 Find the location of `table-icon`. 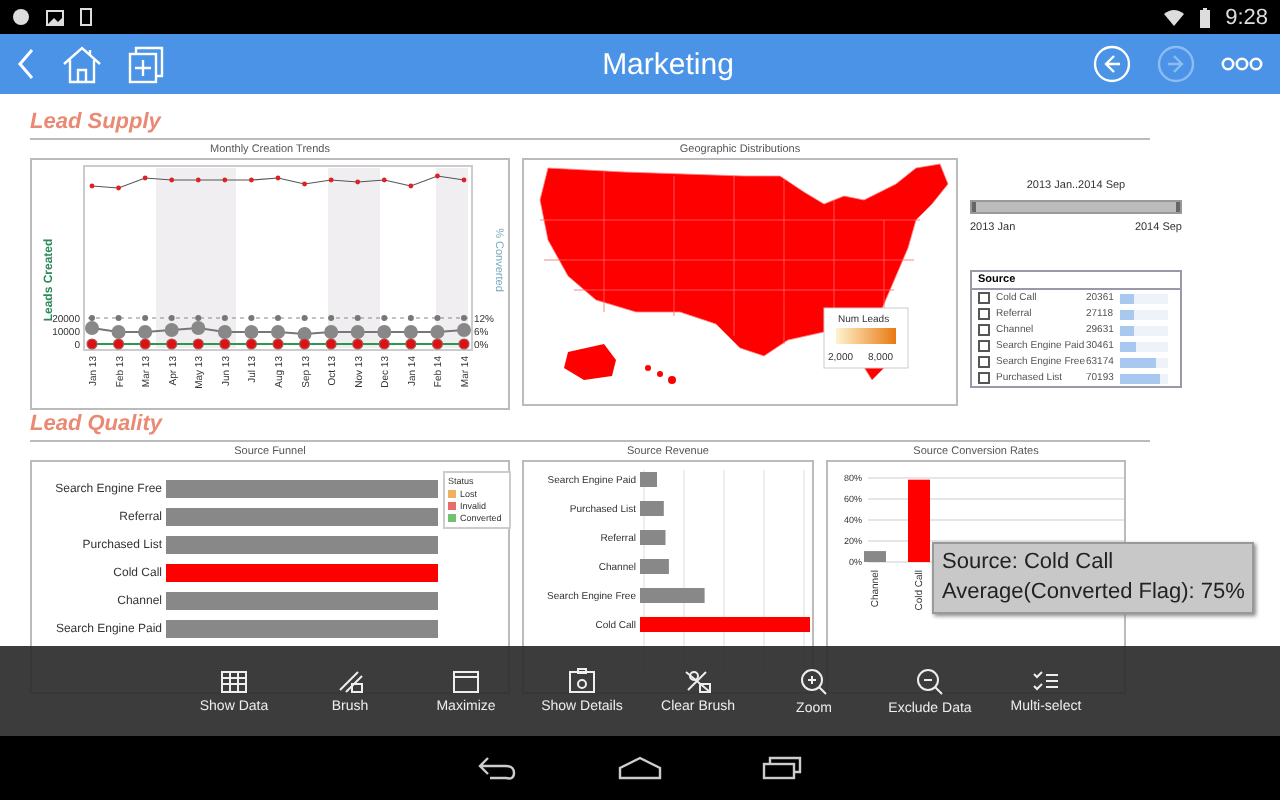

table-icon is located at coordinates (234, 681).